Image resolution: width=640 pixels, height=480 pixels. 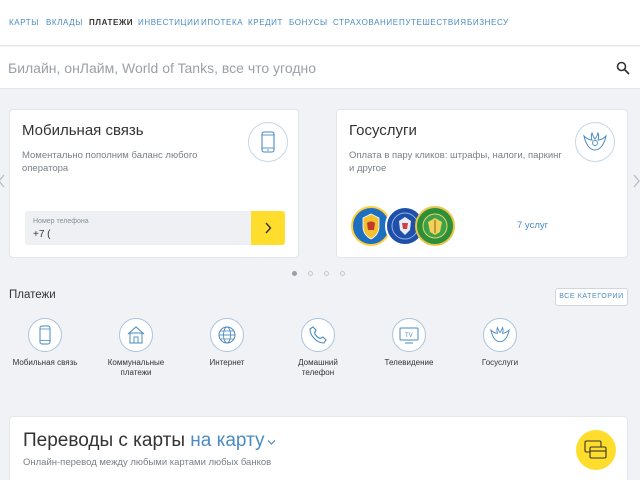 I want to click on category-tv: TV Телевидение, so click(x=409, y=343).